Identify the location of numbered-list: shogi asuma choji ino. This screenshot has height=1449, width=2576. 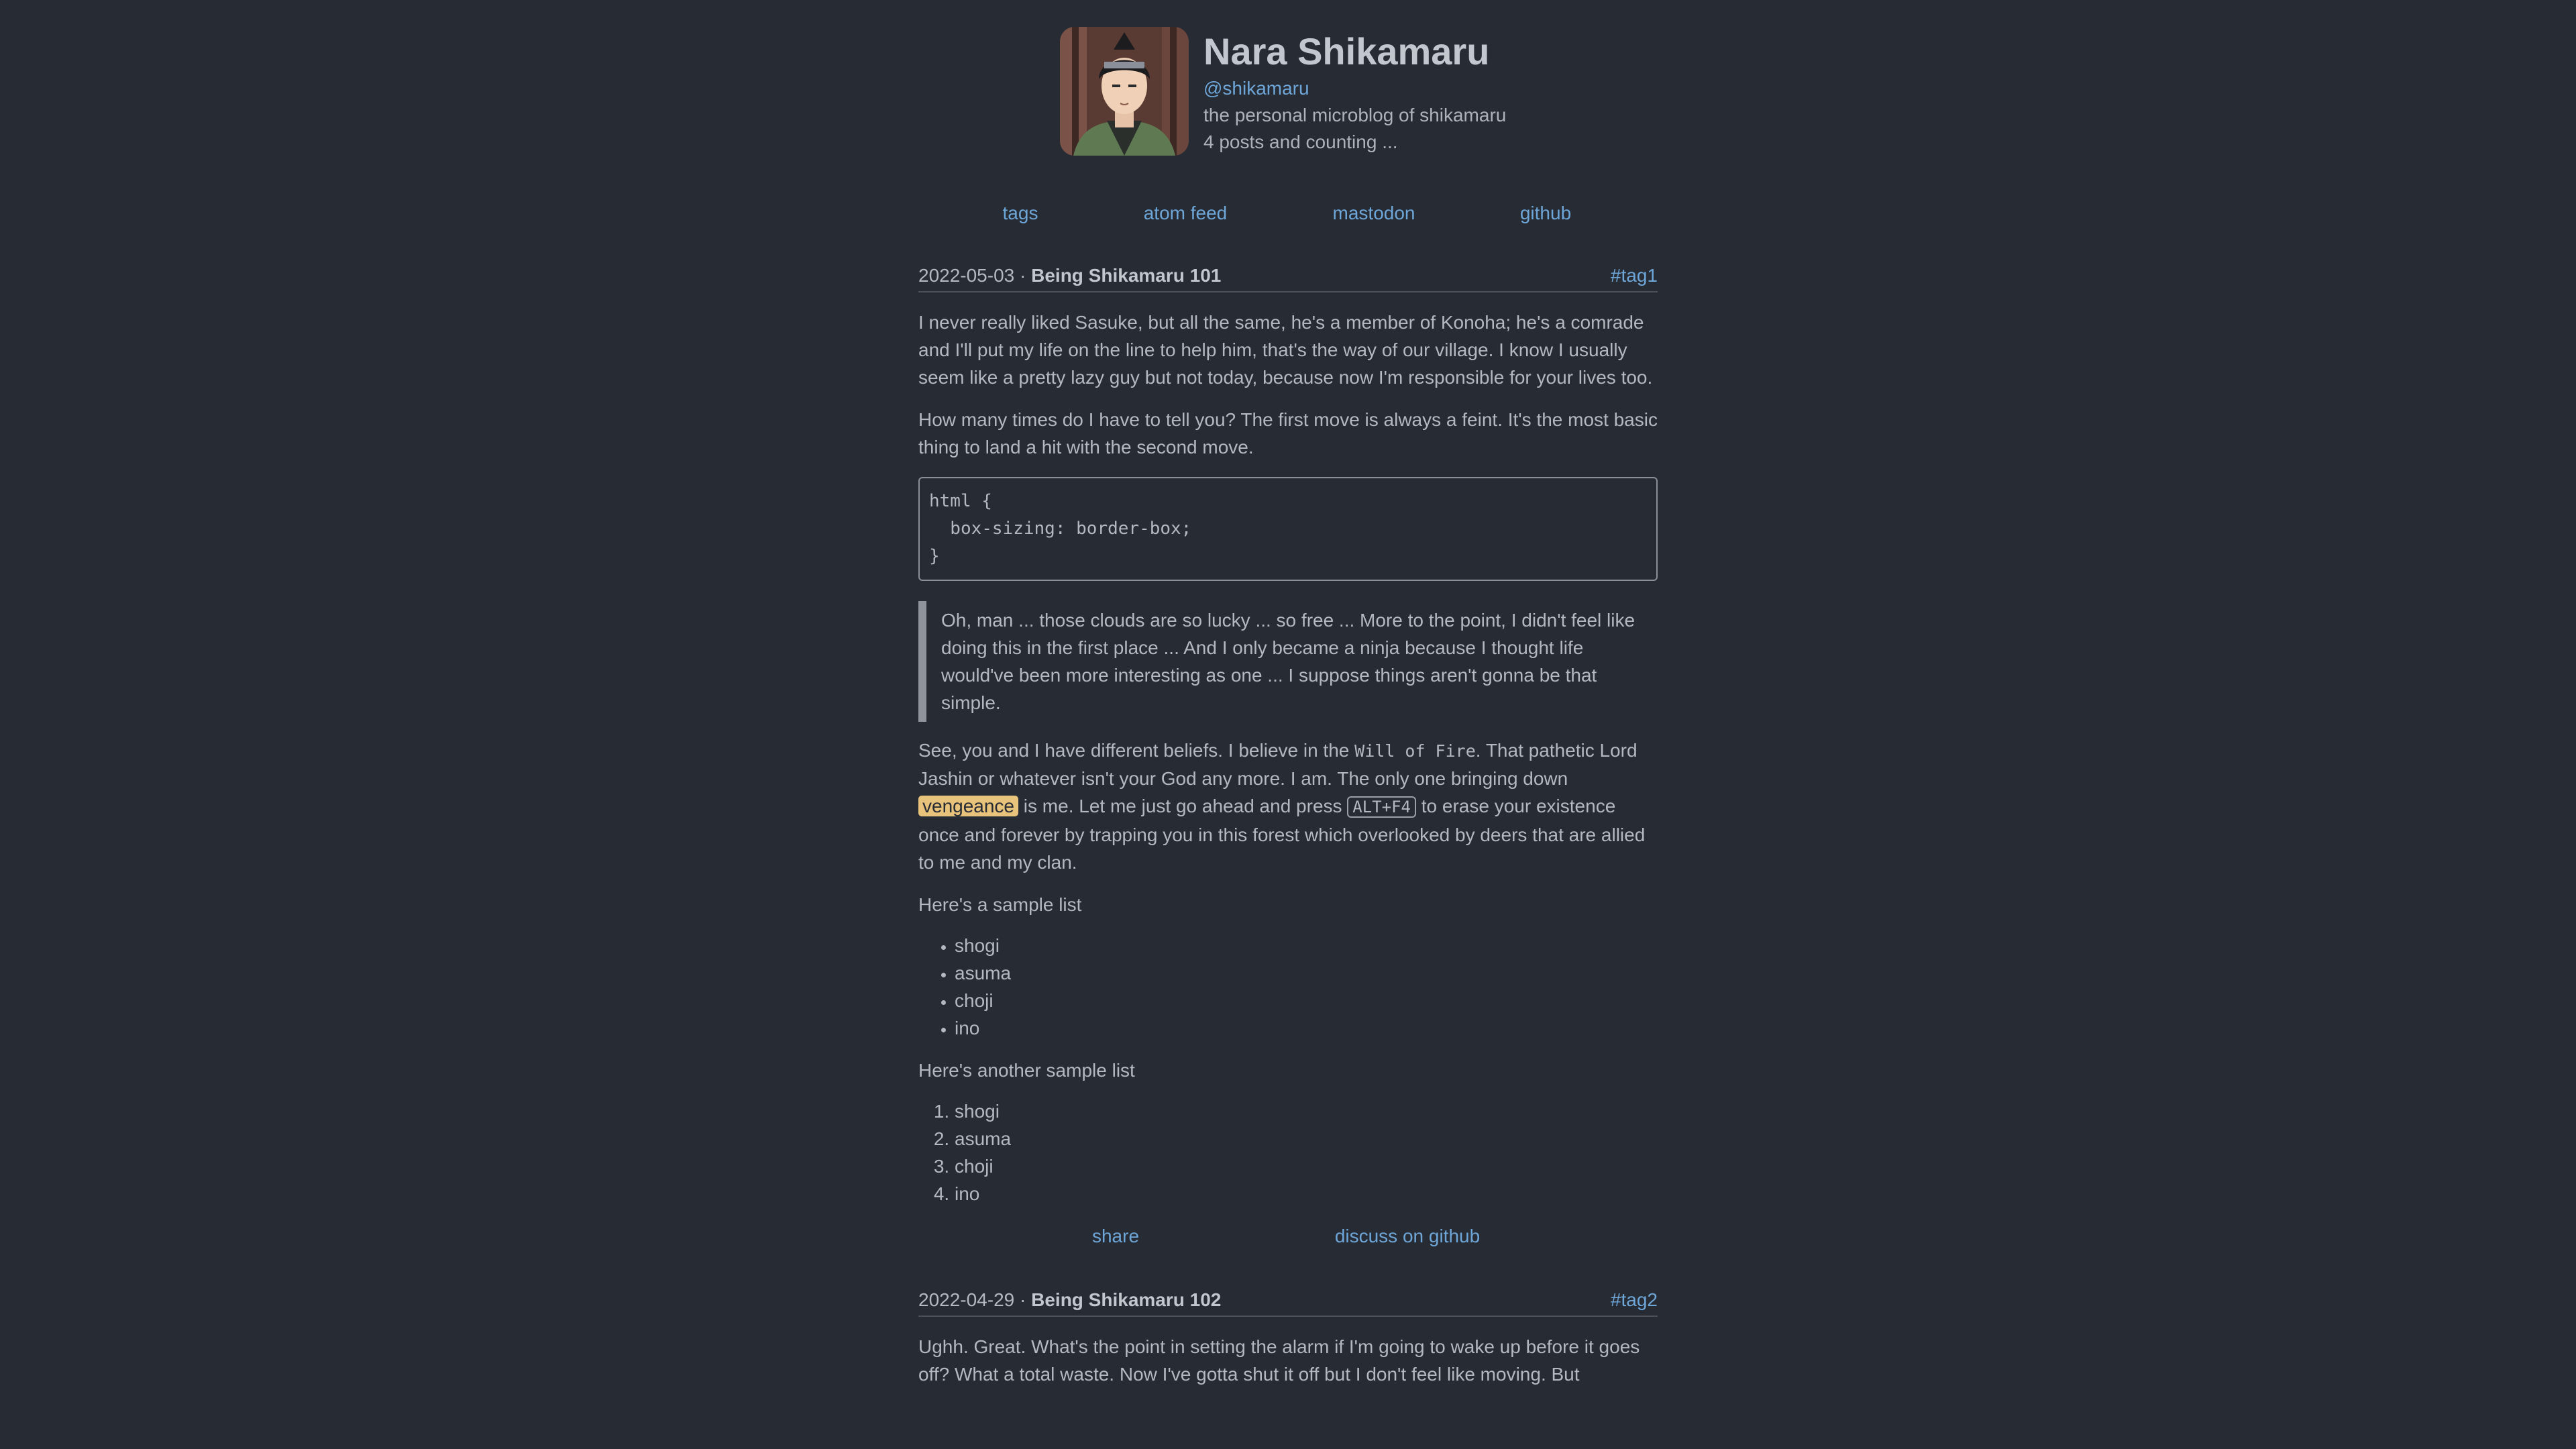
(1288, 1152).